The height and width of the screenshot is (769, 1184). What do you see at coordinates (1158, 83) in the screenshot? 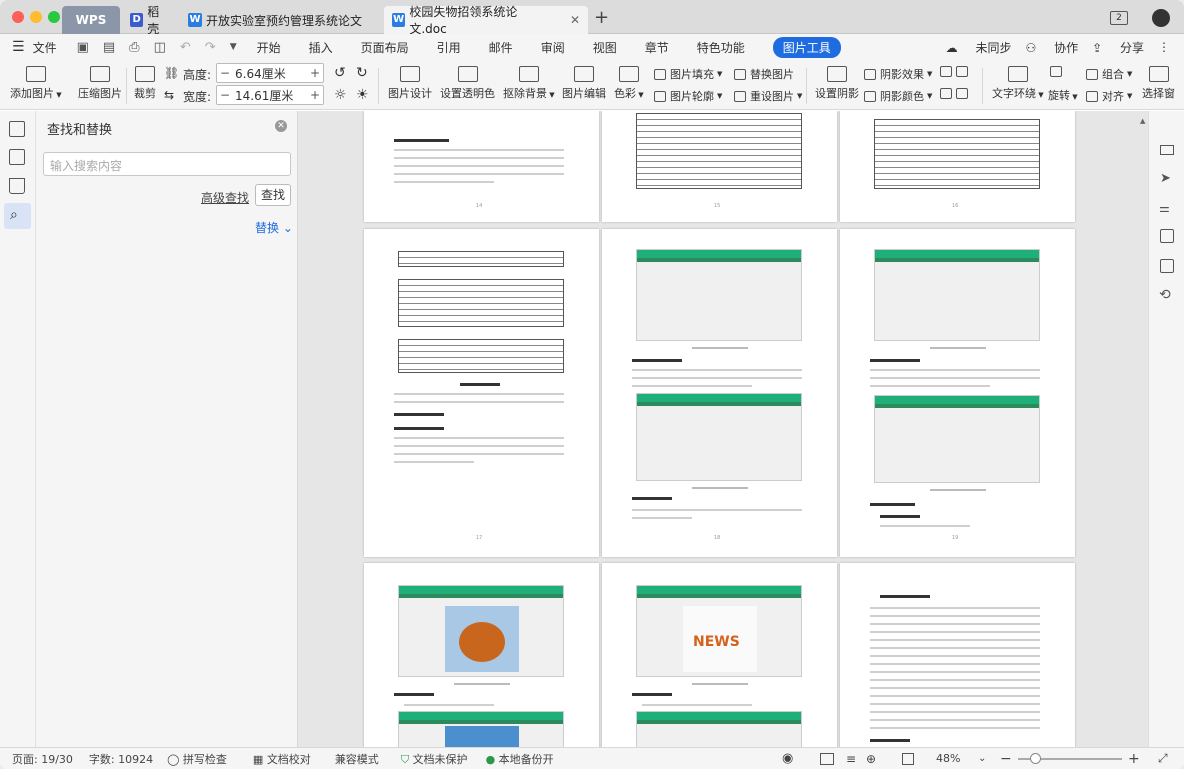
I see `selection-pane-button: 选择窗` at bounding box center [1158, 83].